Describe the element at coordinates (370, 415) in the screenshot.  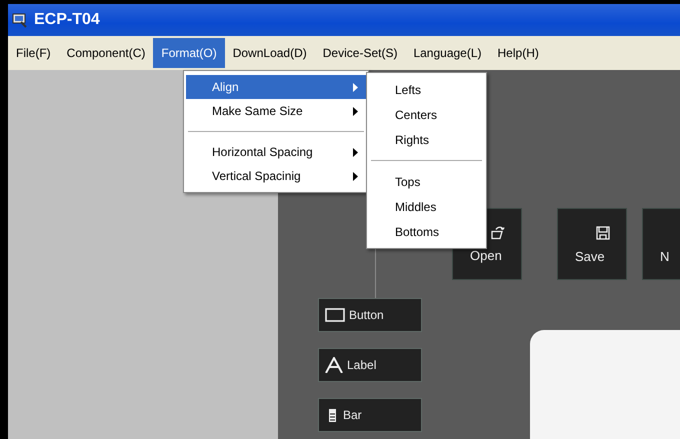
I see `component-button: Bar` at that location.